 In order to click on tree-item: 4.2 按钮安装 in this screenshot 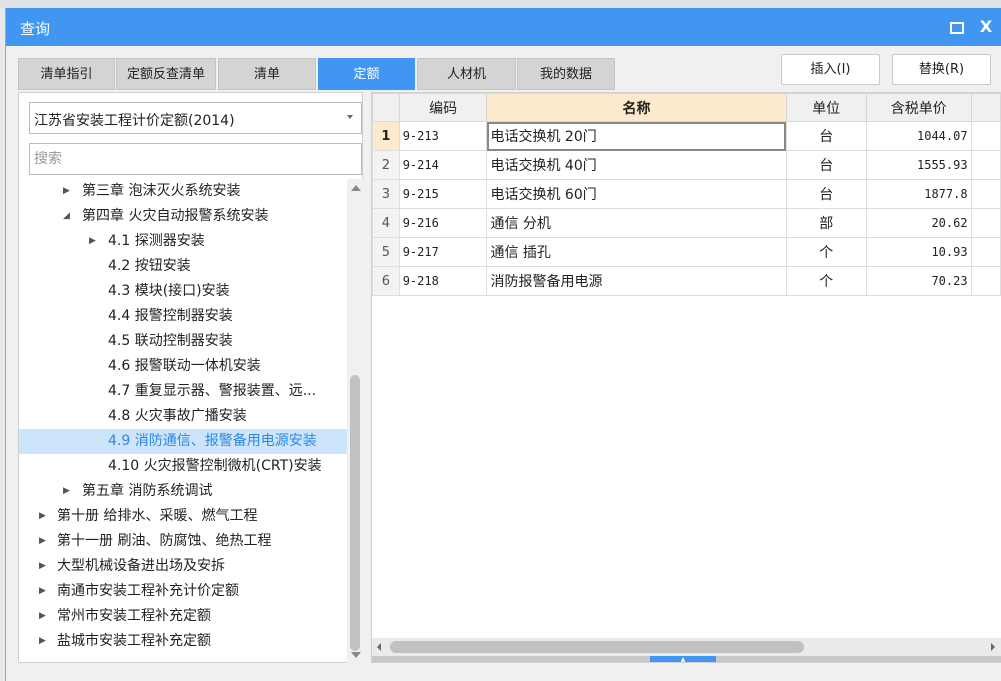, I will do `click(183, 266)`.